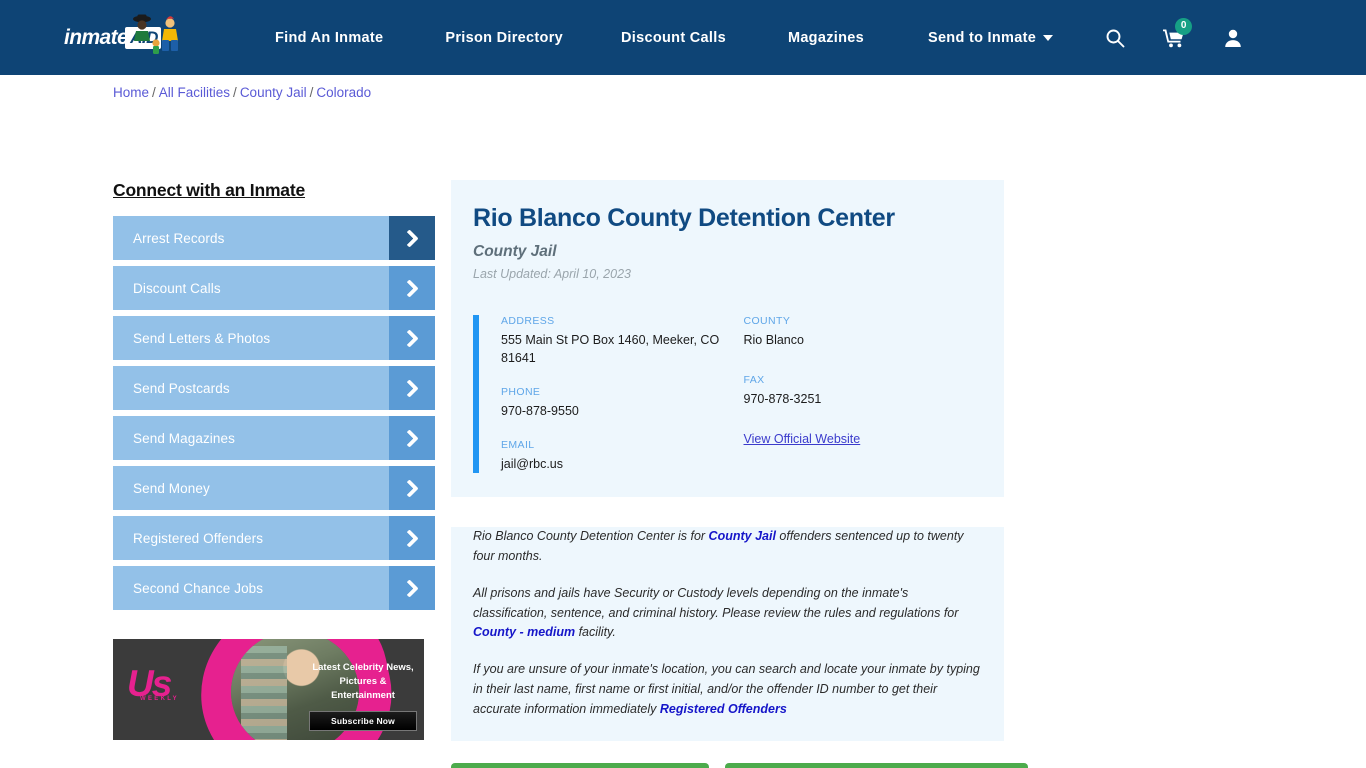 This screenshot has width=1366, height=768. What do you see at coordinates (1184, 26) in the screenshot?
I see `cart-count-badge: 0` at bounding box center [1184, 26].